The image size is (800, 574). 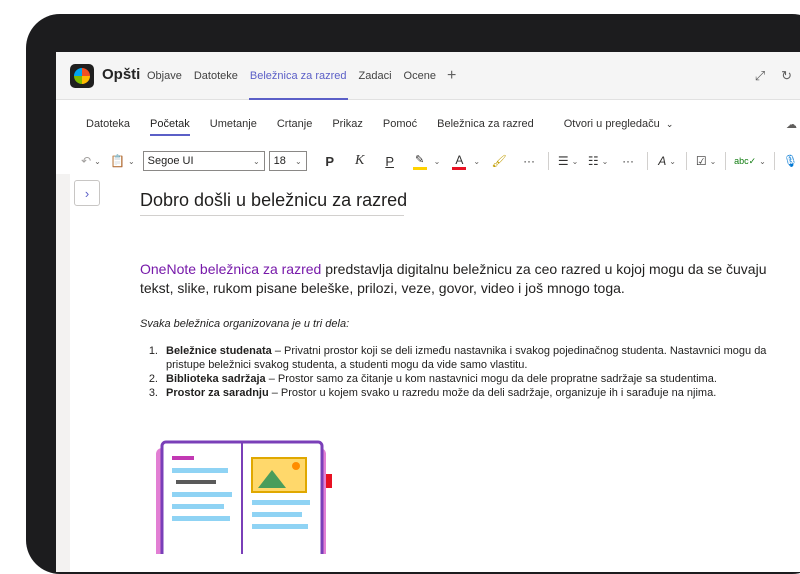 What do you see at coordinates (203, 161) in the screenshot?
I see `font-name-input: Segoe UI ⌄` at bounding box center [203, 161].